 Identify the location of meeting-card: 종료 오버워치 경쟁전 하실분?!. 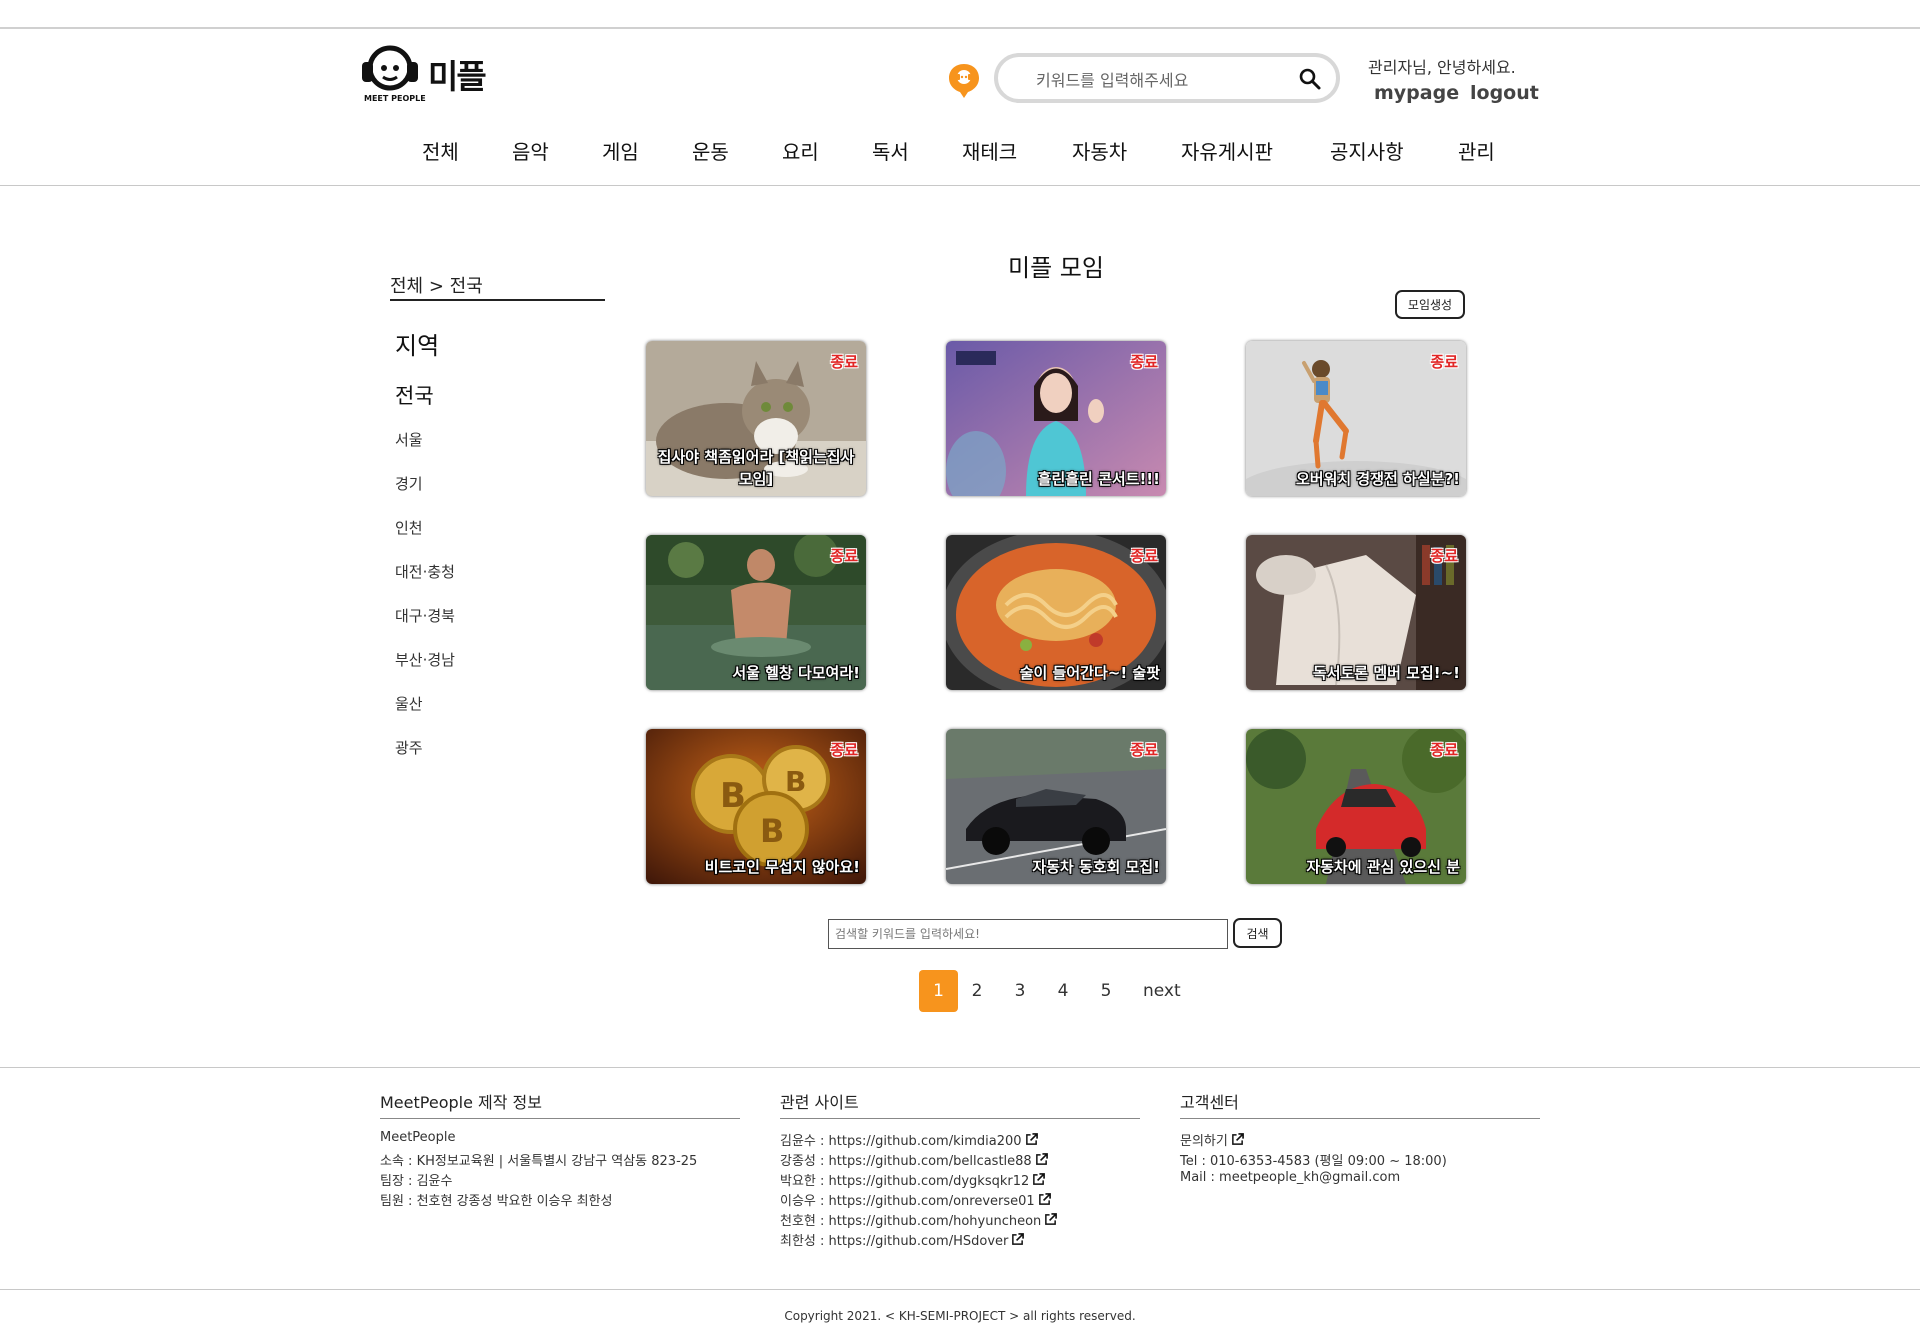
(1356, 418).